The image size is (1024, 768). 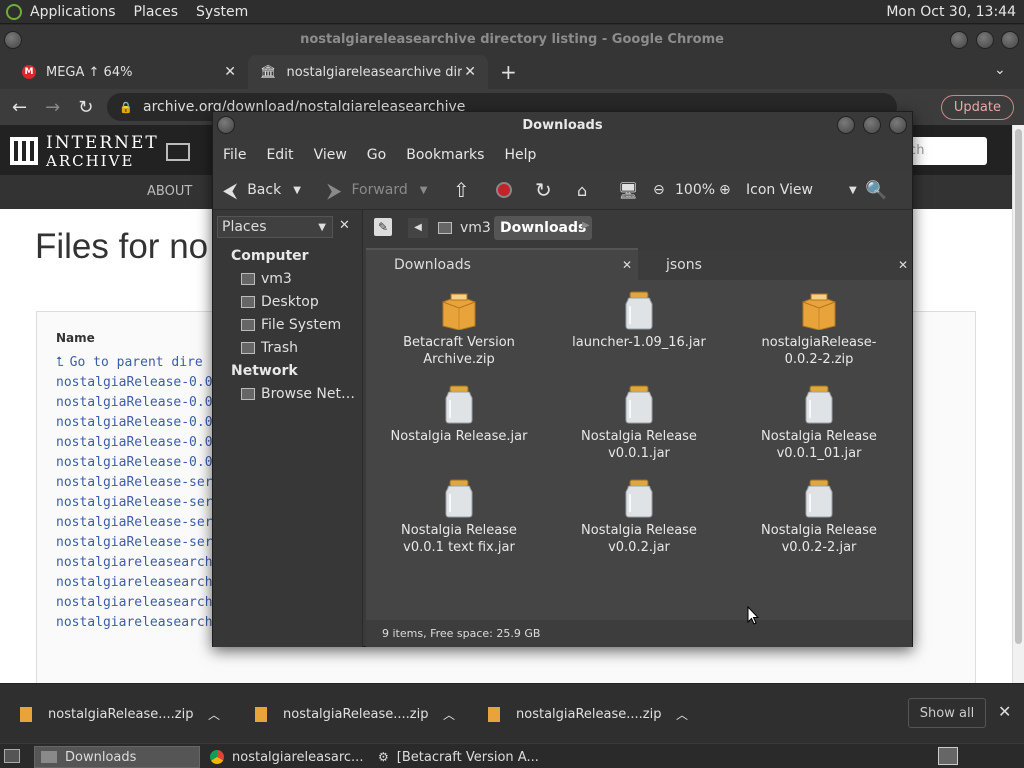 I want to click on fm-close-button, so click(x=898, y=125).